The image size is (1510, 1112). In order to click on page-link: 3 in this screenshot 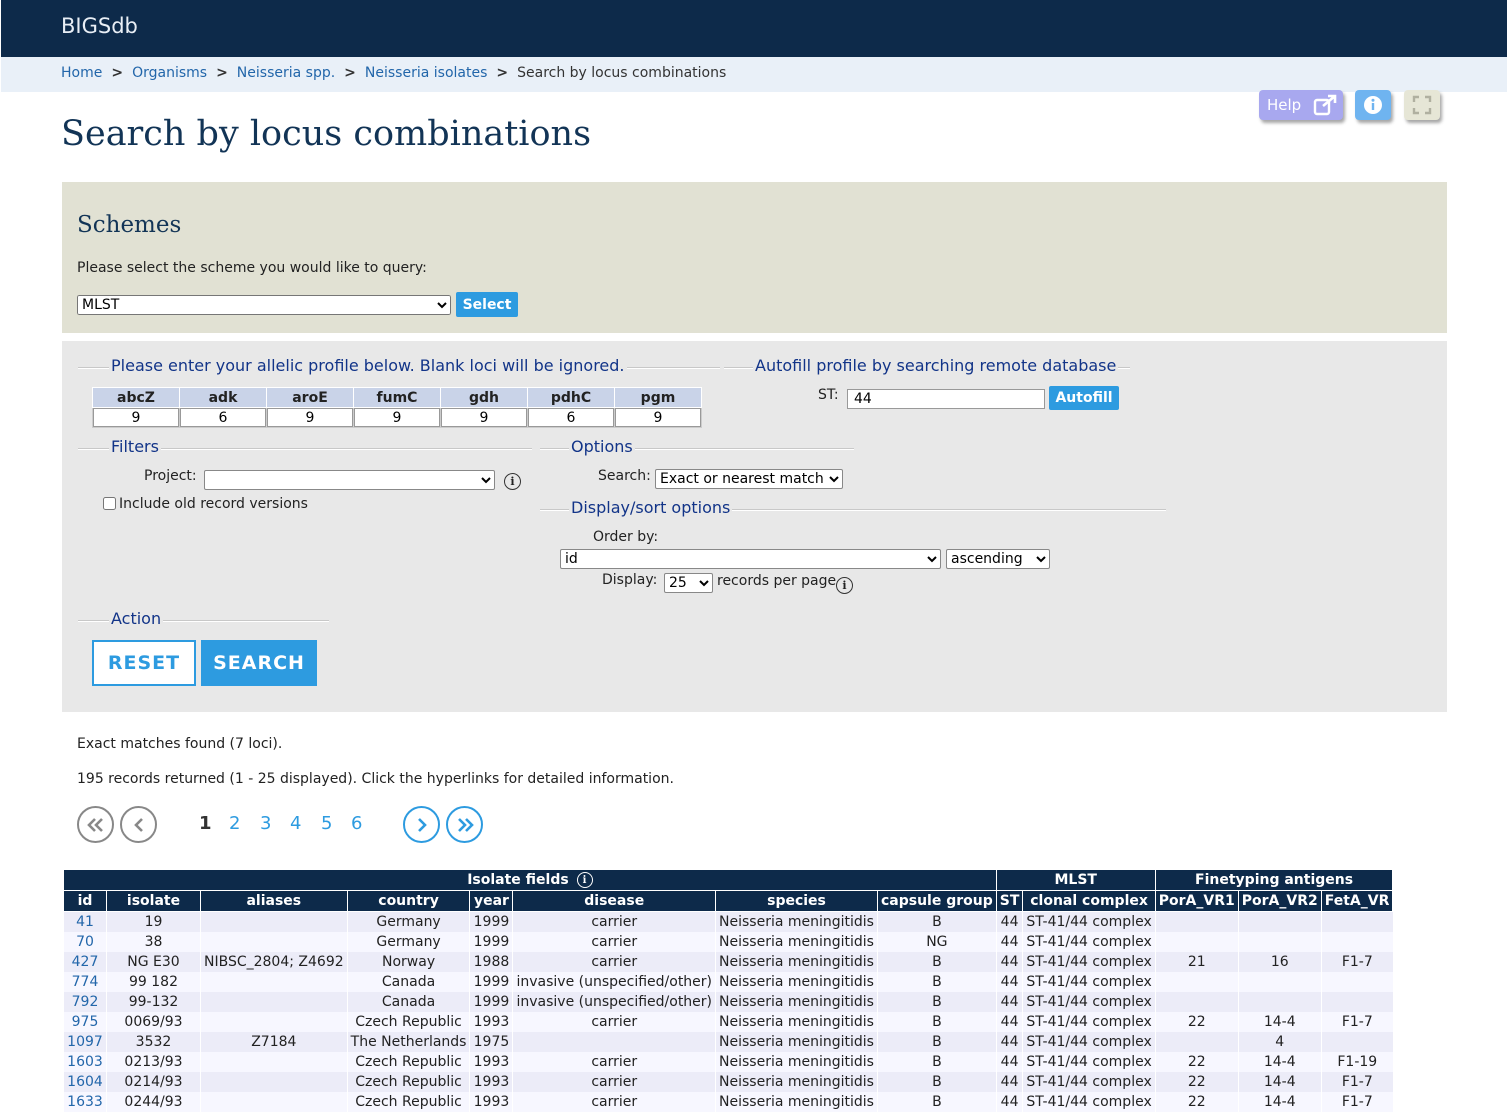, I will do `click(265, 823)`.